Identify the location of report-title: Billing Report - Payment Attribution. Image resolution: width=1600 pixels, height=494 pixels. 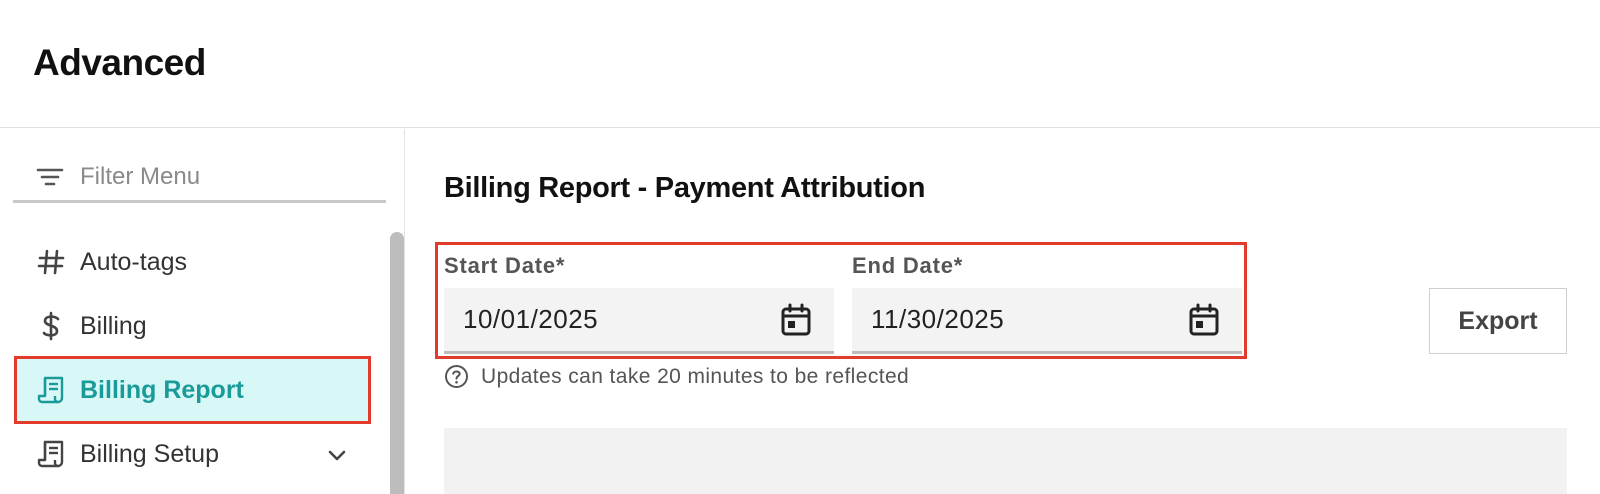
(685, 188).